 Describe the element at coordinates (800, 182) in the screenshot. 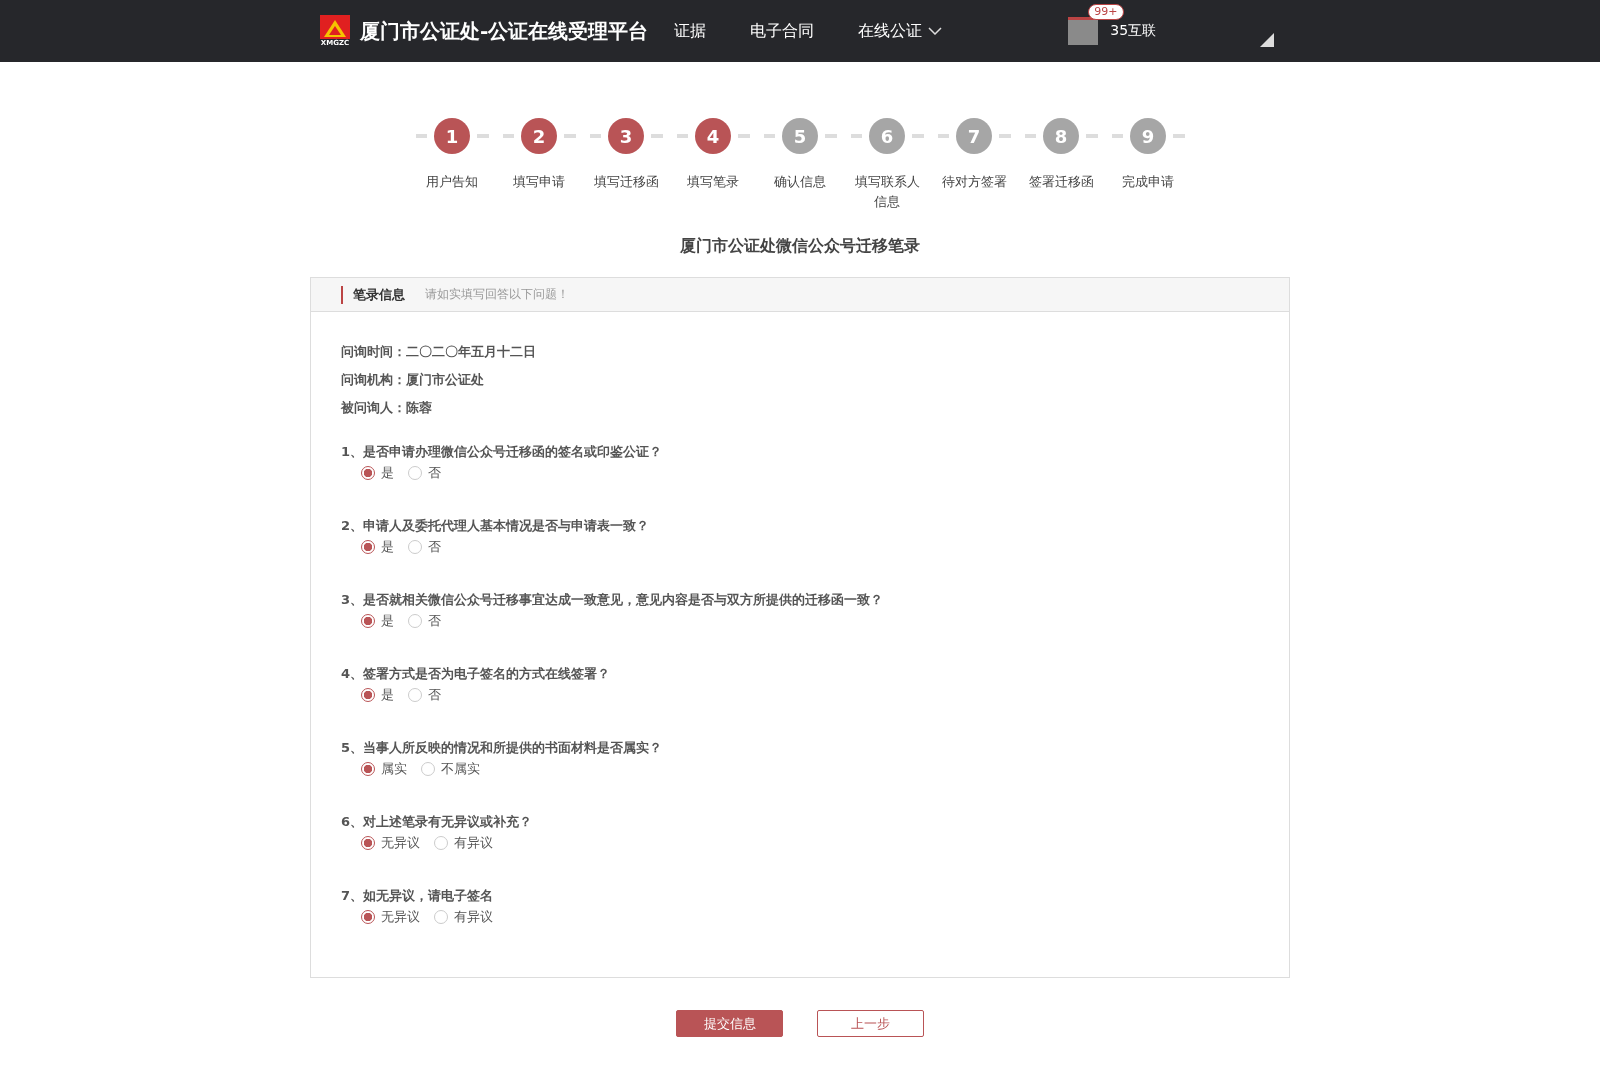

I see `step-label: 确认信息` at that location.